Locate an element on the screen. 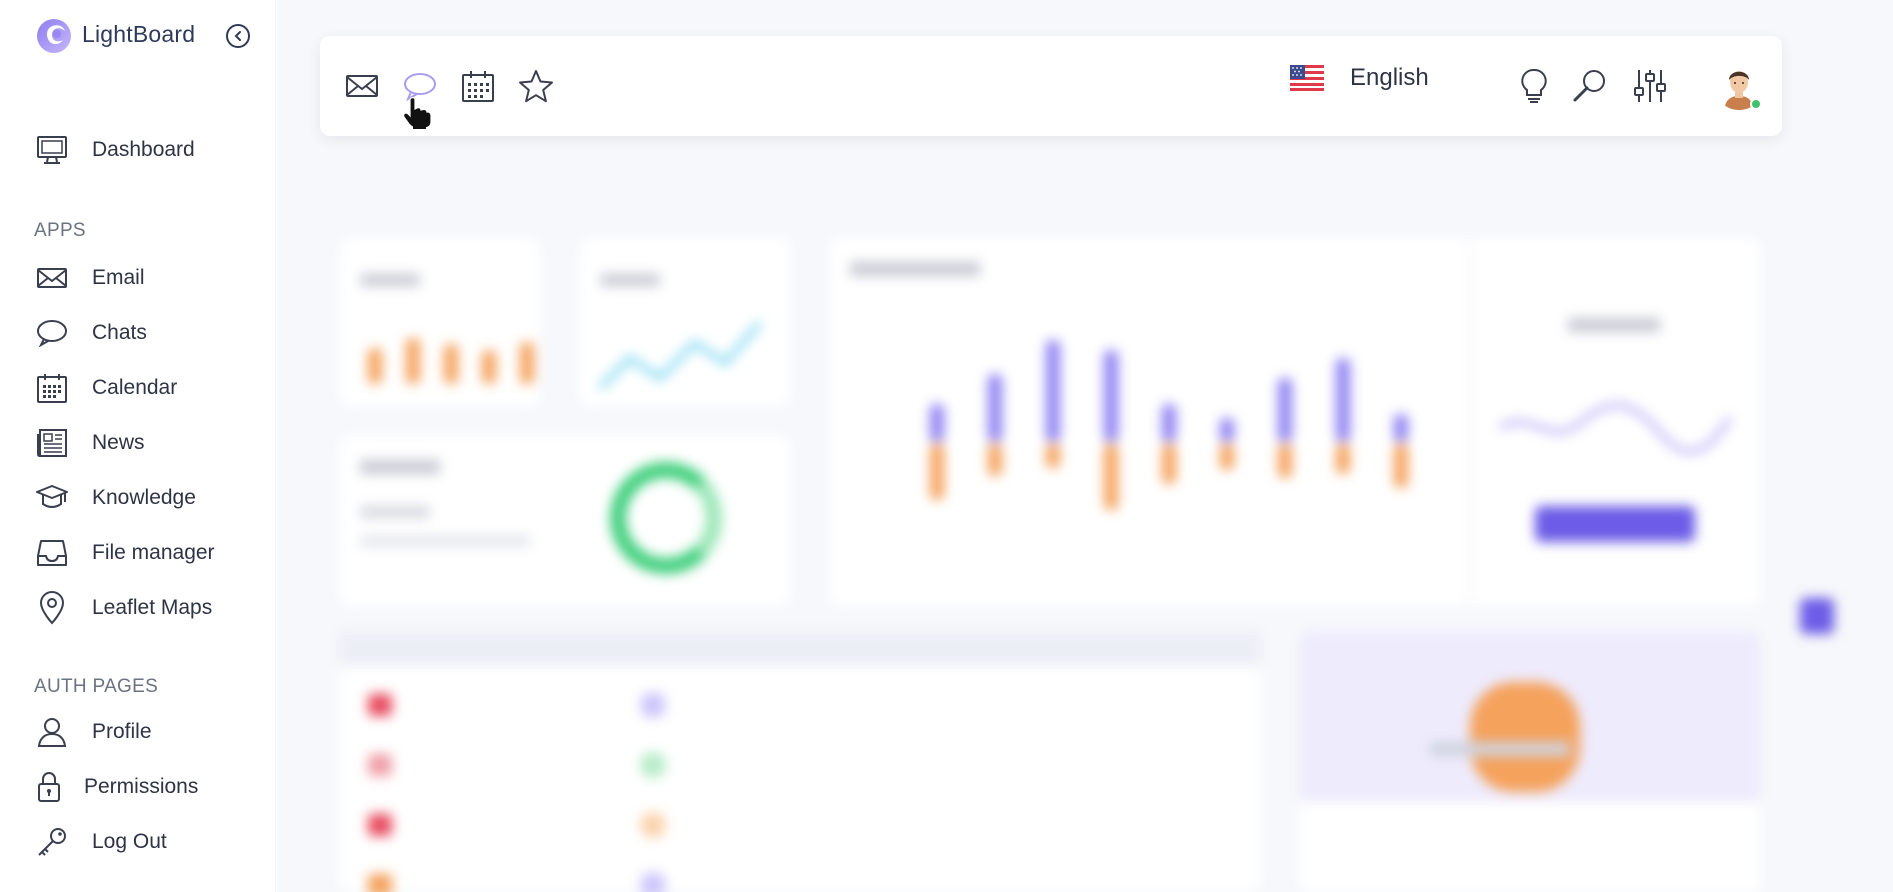 This screenshot has height=892, width=1893. topbar-calendar-button is located at coordinates (478, 86).